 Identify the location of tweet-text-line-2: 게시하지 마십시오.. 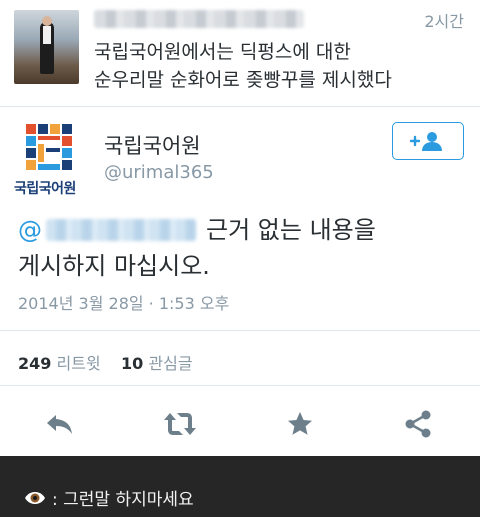
(114, 266).